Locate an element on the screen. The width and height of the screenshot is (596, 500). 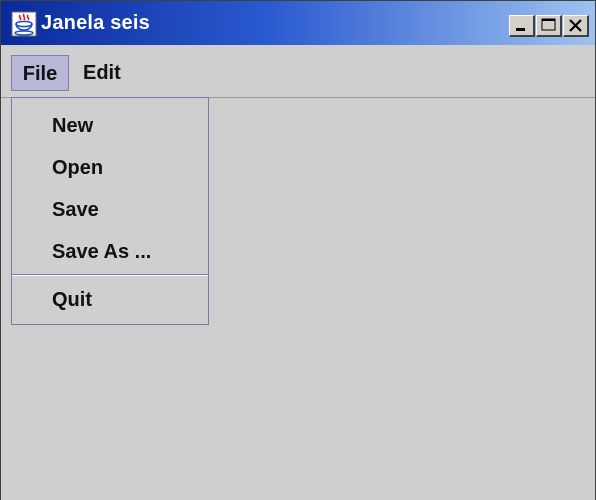
close-button is located at coordinates (576, 26).